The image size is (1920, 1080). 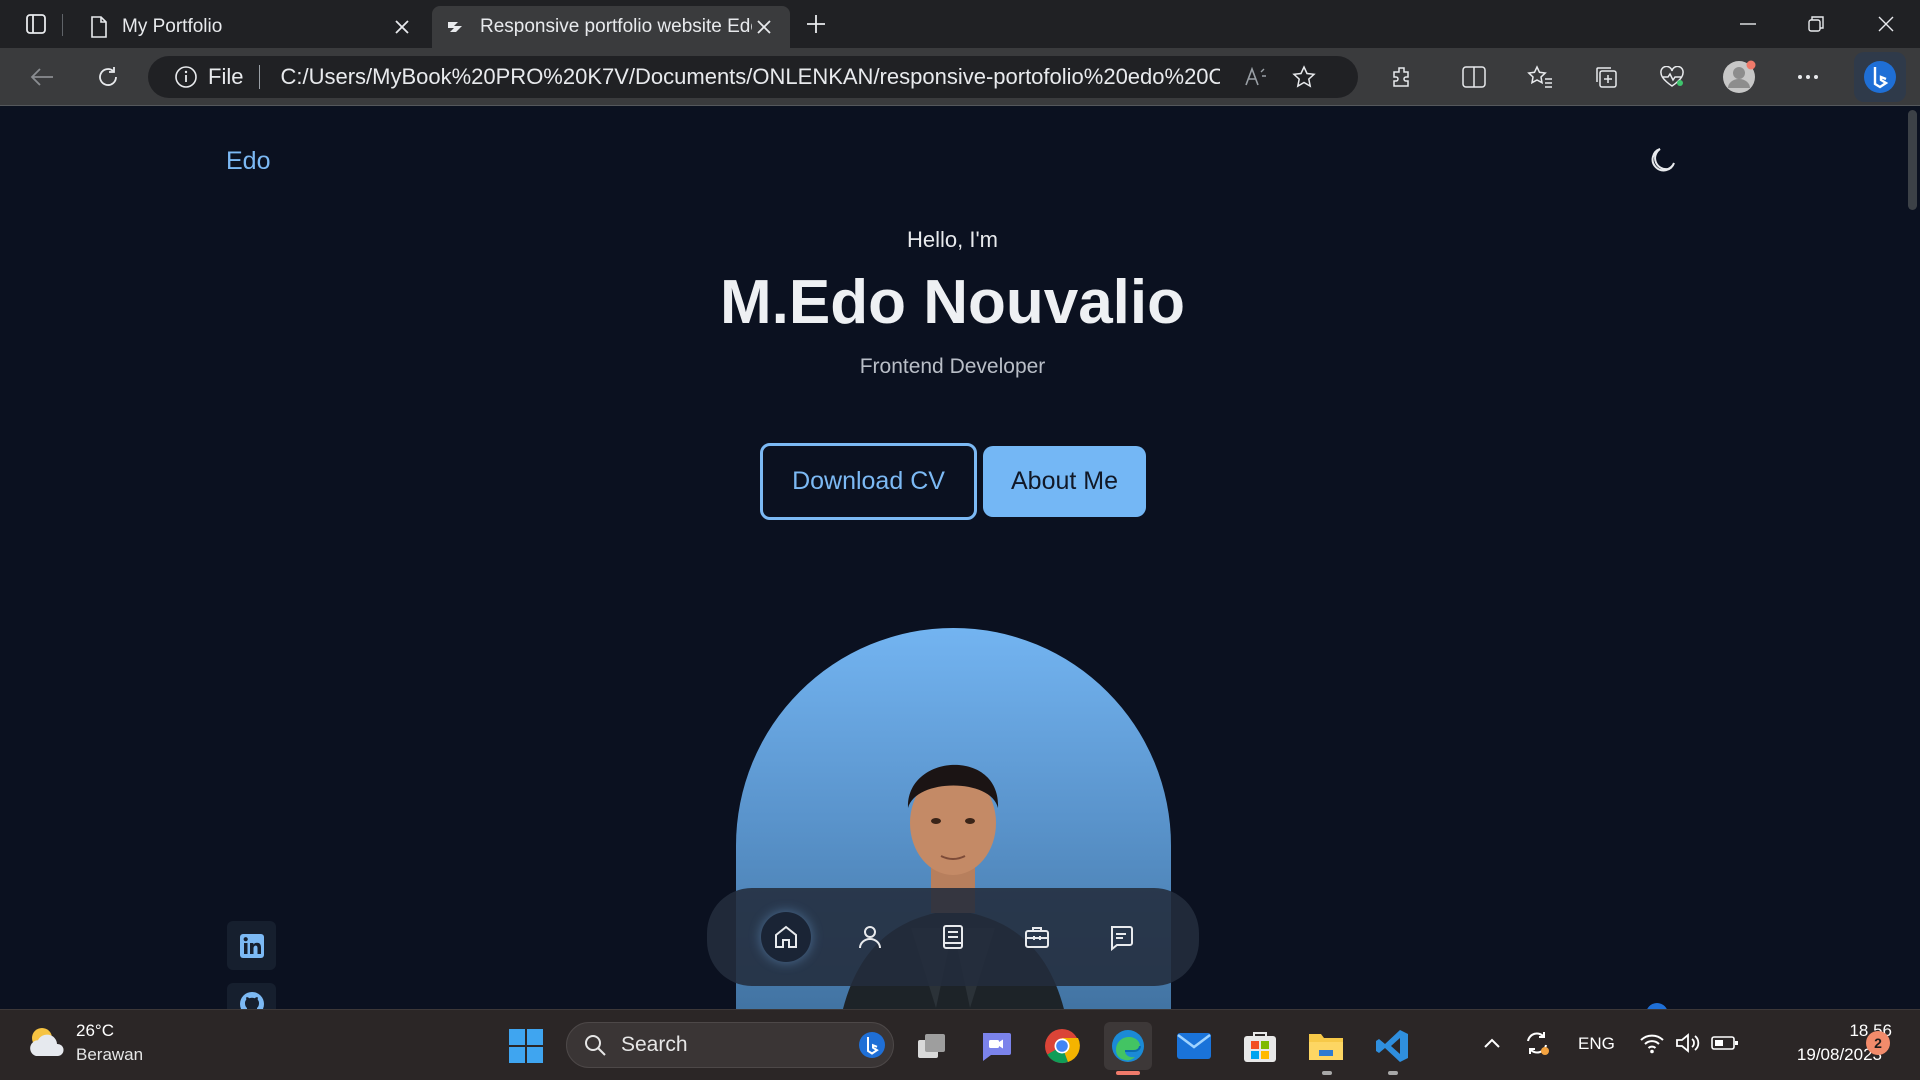 I want to click on bing-chat-icon, so click(x=1880, y=77).